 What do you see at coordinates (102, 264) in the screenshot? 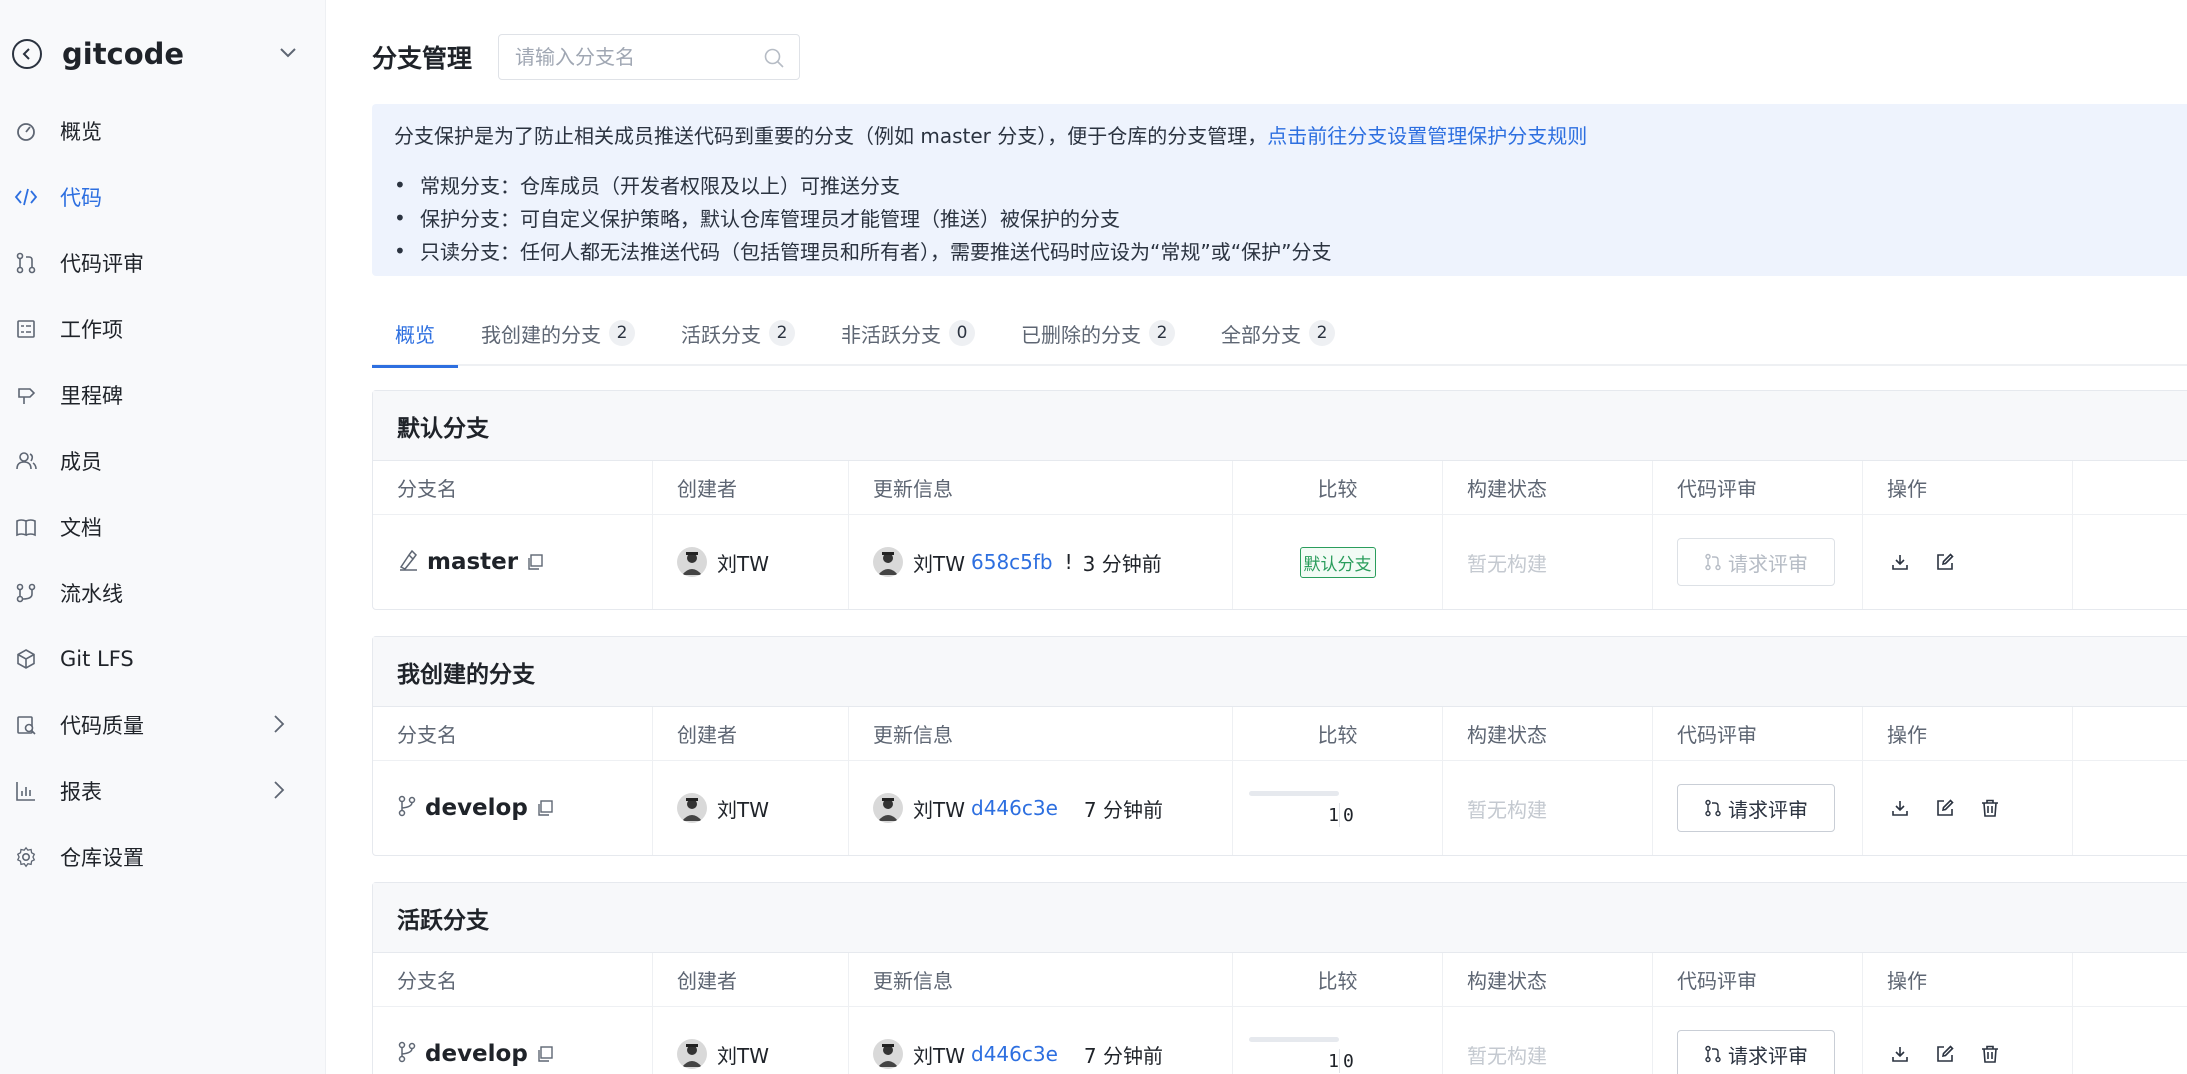
I see `sidebar-item-label: 代码评审` at bounding box center [102, 264].